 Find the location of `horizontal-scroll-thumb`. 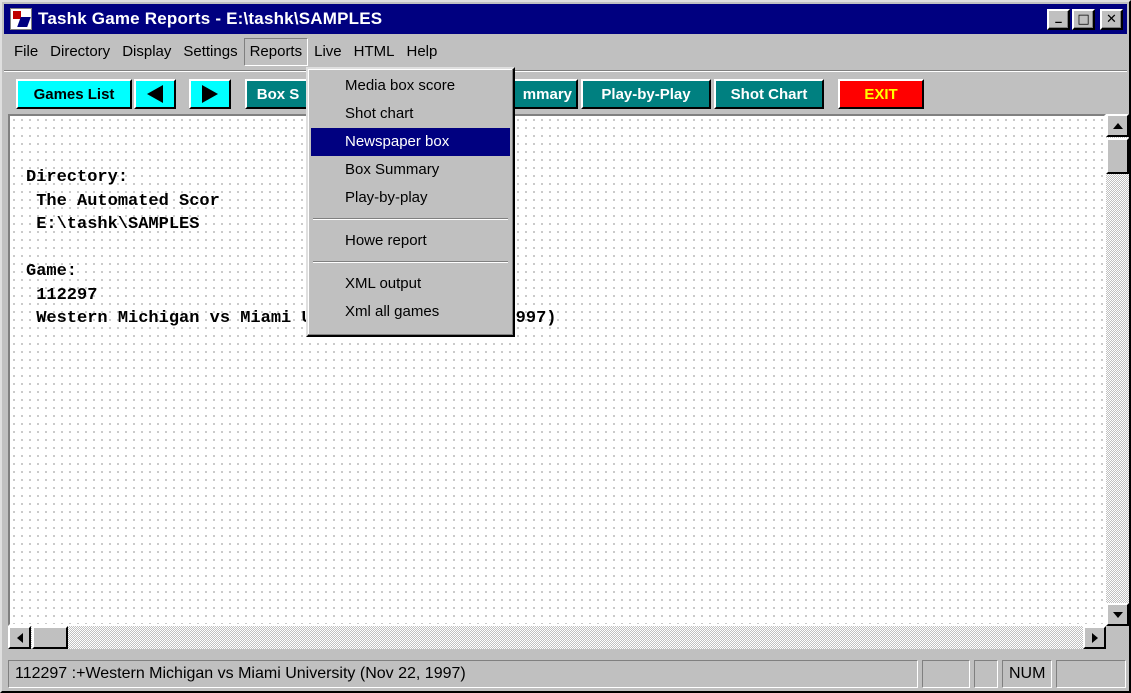

horizontal-scroll-thumb is located at coordinates (50, 637).